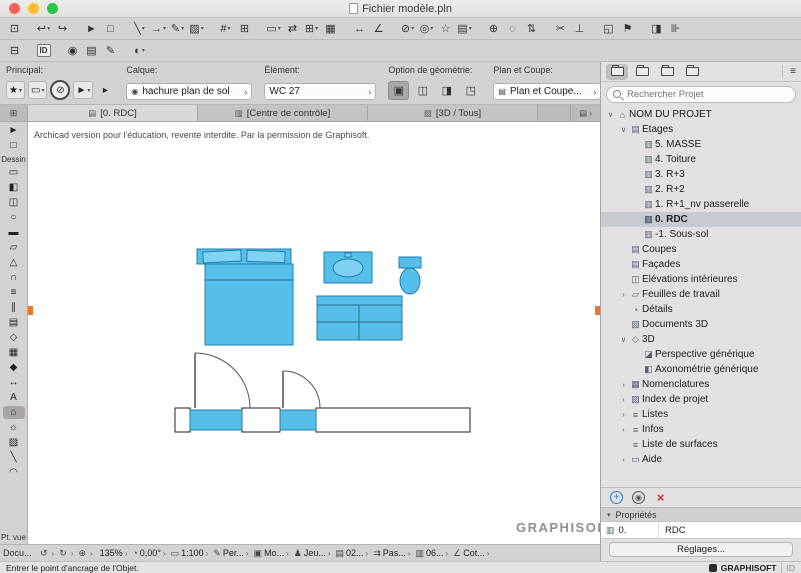 The width and height of the screenshot is (801, 573). Describe the element at coordinates (62, 29) in the screenshot. I see `redo-icon: ↪ ▾` at that location.